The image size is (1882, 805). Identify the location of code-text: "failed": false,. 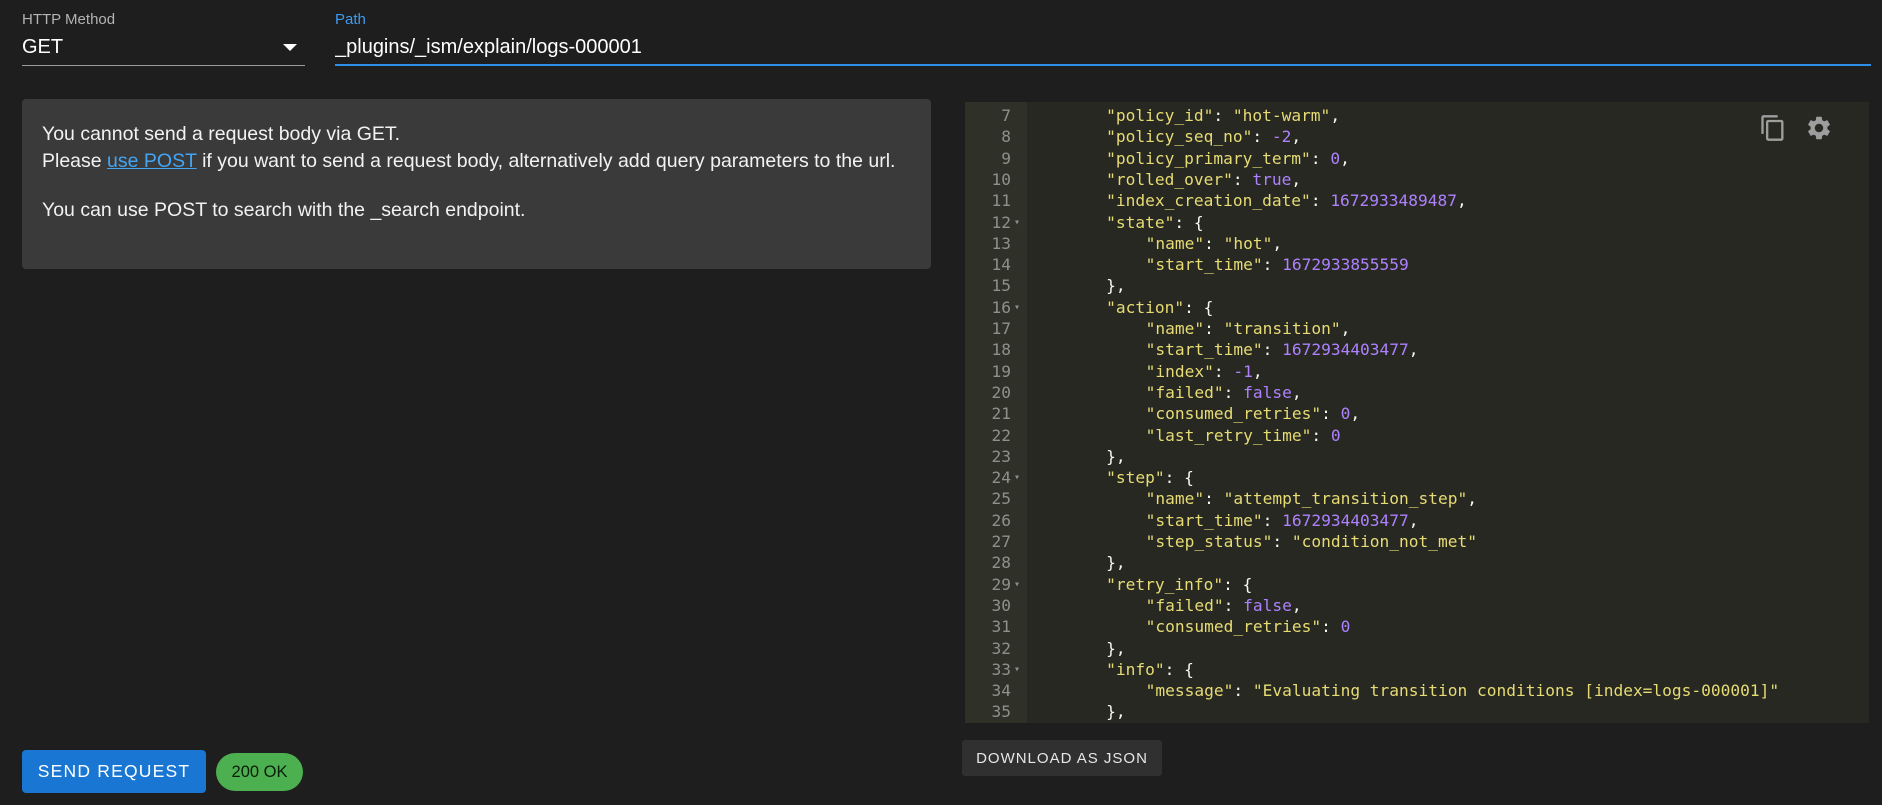
(1223, 392).